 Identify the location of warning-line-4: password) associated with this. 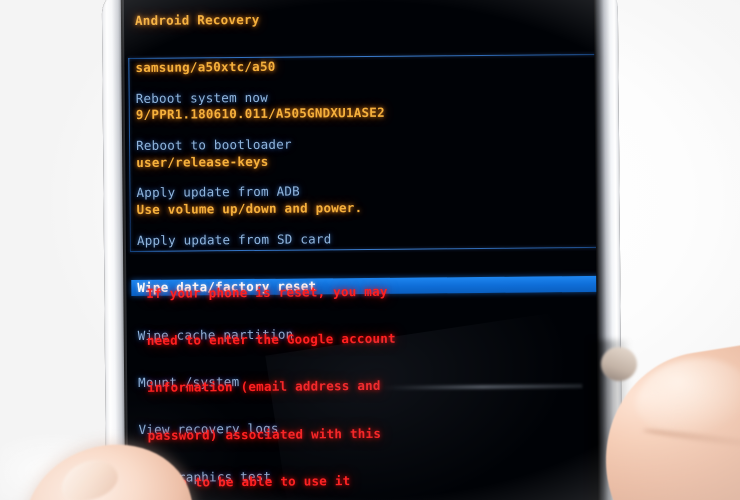
(264, 434).